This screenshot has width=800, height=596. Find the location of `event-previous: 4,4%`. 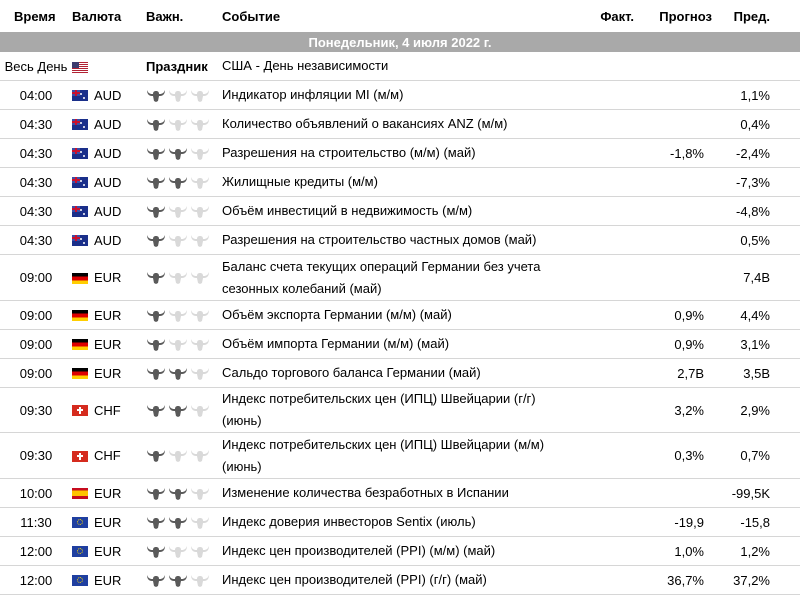

event-previous: 4,4% is located at coordinates (756, 315).